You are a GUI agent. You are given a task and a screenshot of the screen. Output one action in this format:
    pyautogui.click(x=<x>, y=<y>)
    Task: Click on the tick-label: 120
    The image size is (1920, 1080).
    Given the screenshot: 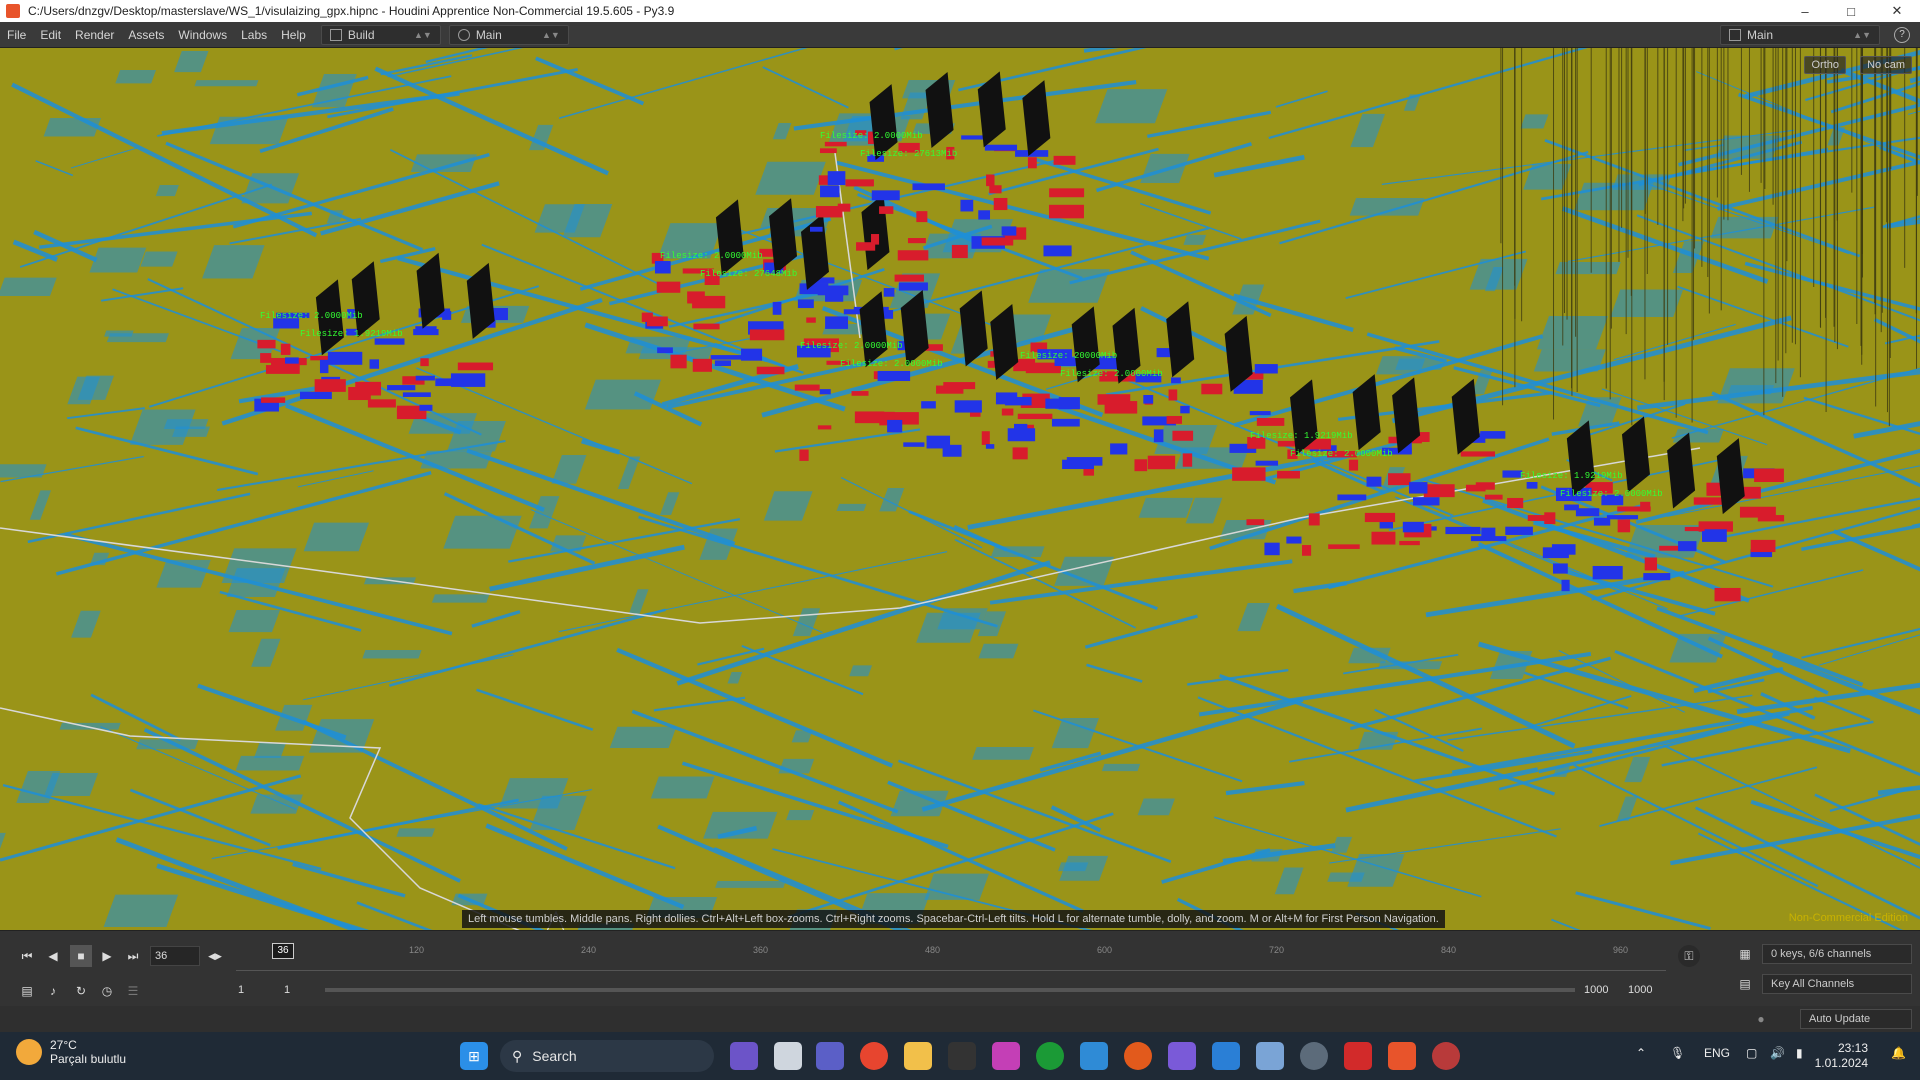 What is the action you would take?
    pyautogui.click(x=417, y=950)
    